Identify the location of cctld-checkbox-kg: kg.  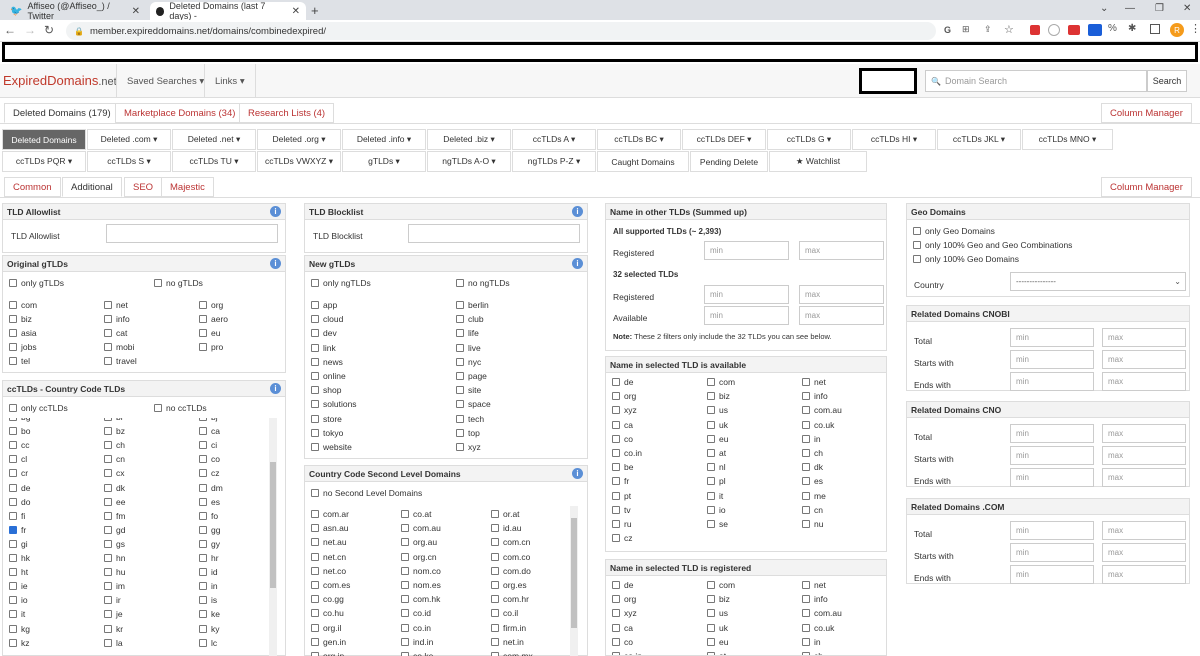
(19, 629).